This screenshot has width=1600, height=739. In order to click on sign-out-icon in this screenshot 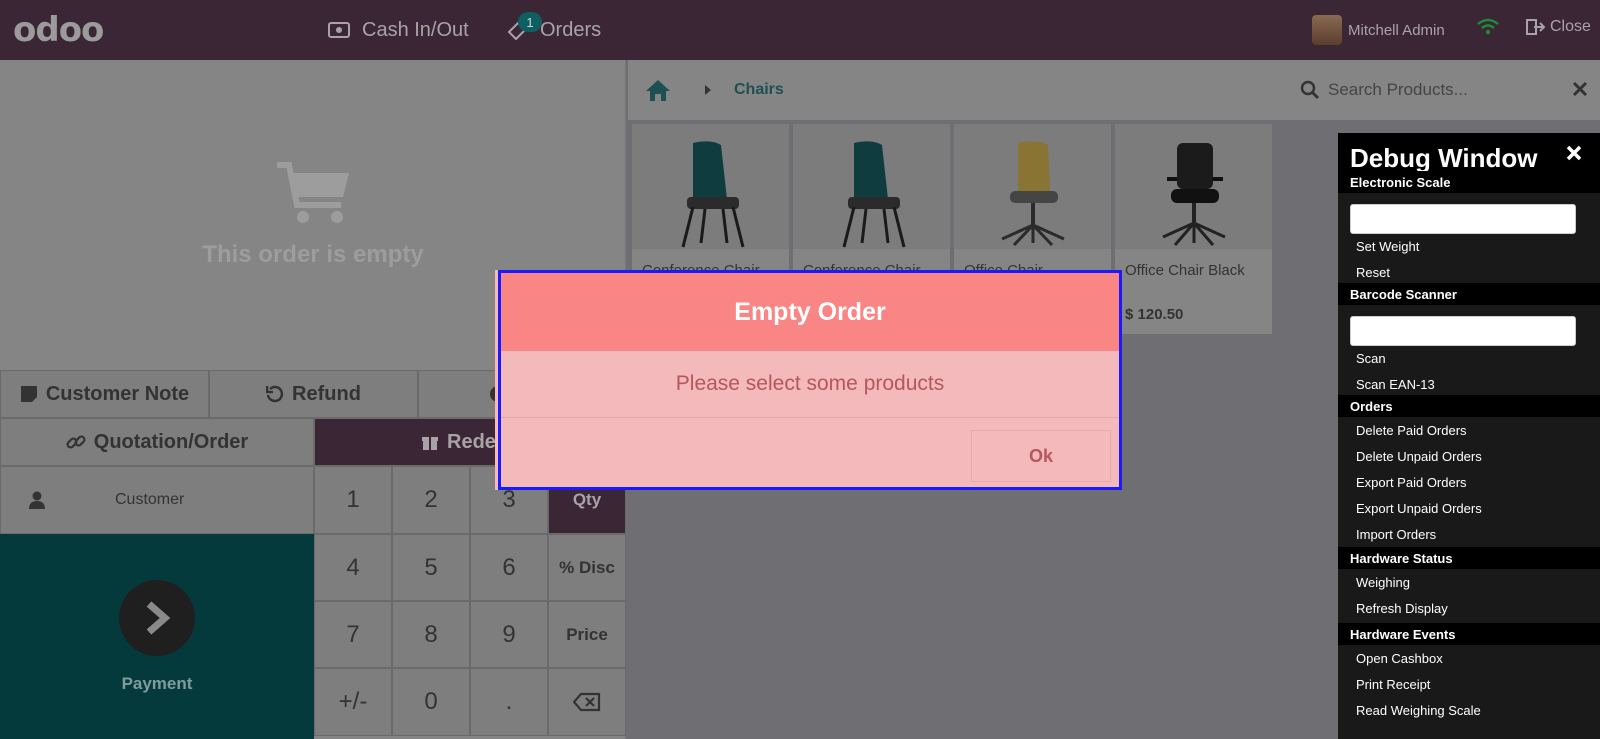, I will do `click(1536, 27)`.